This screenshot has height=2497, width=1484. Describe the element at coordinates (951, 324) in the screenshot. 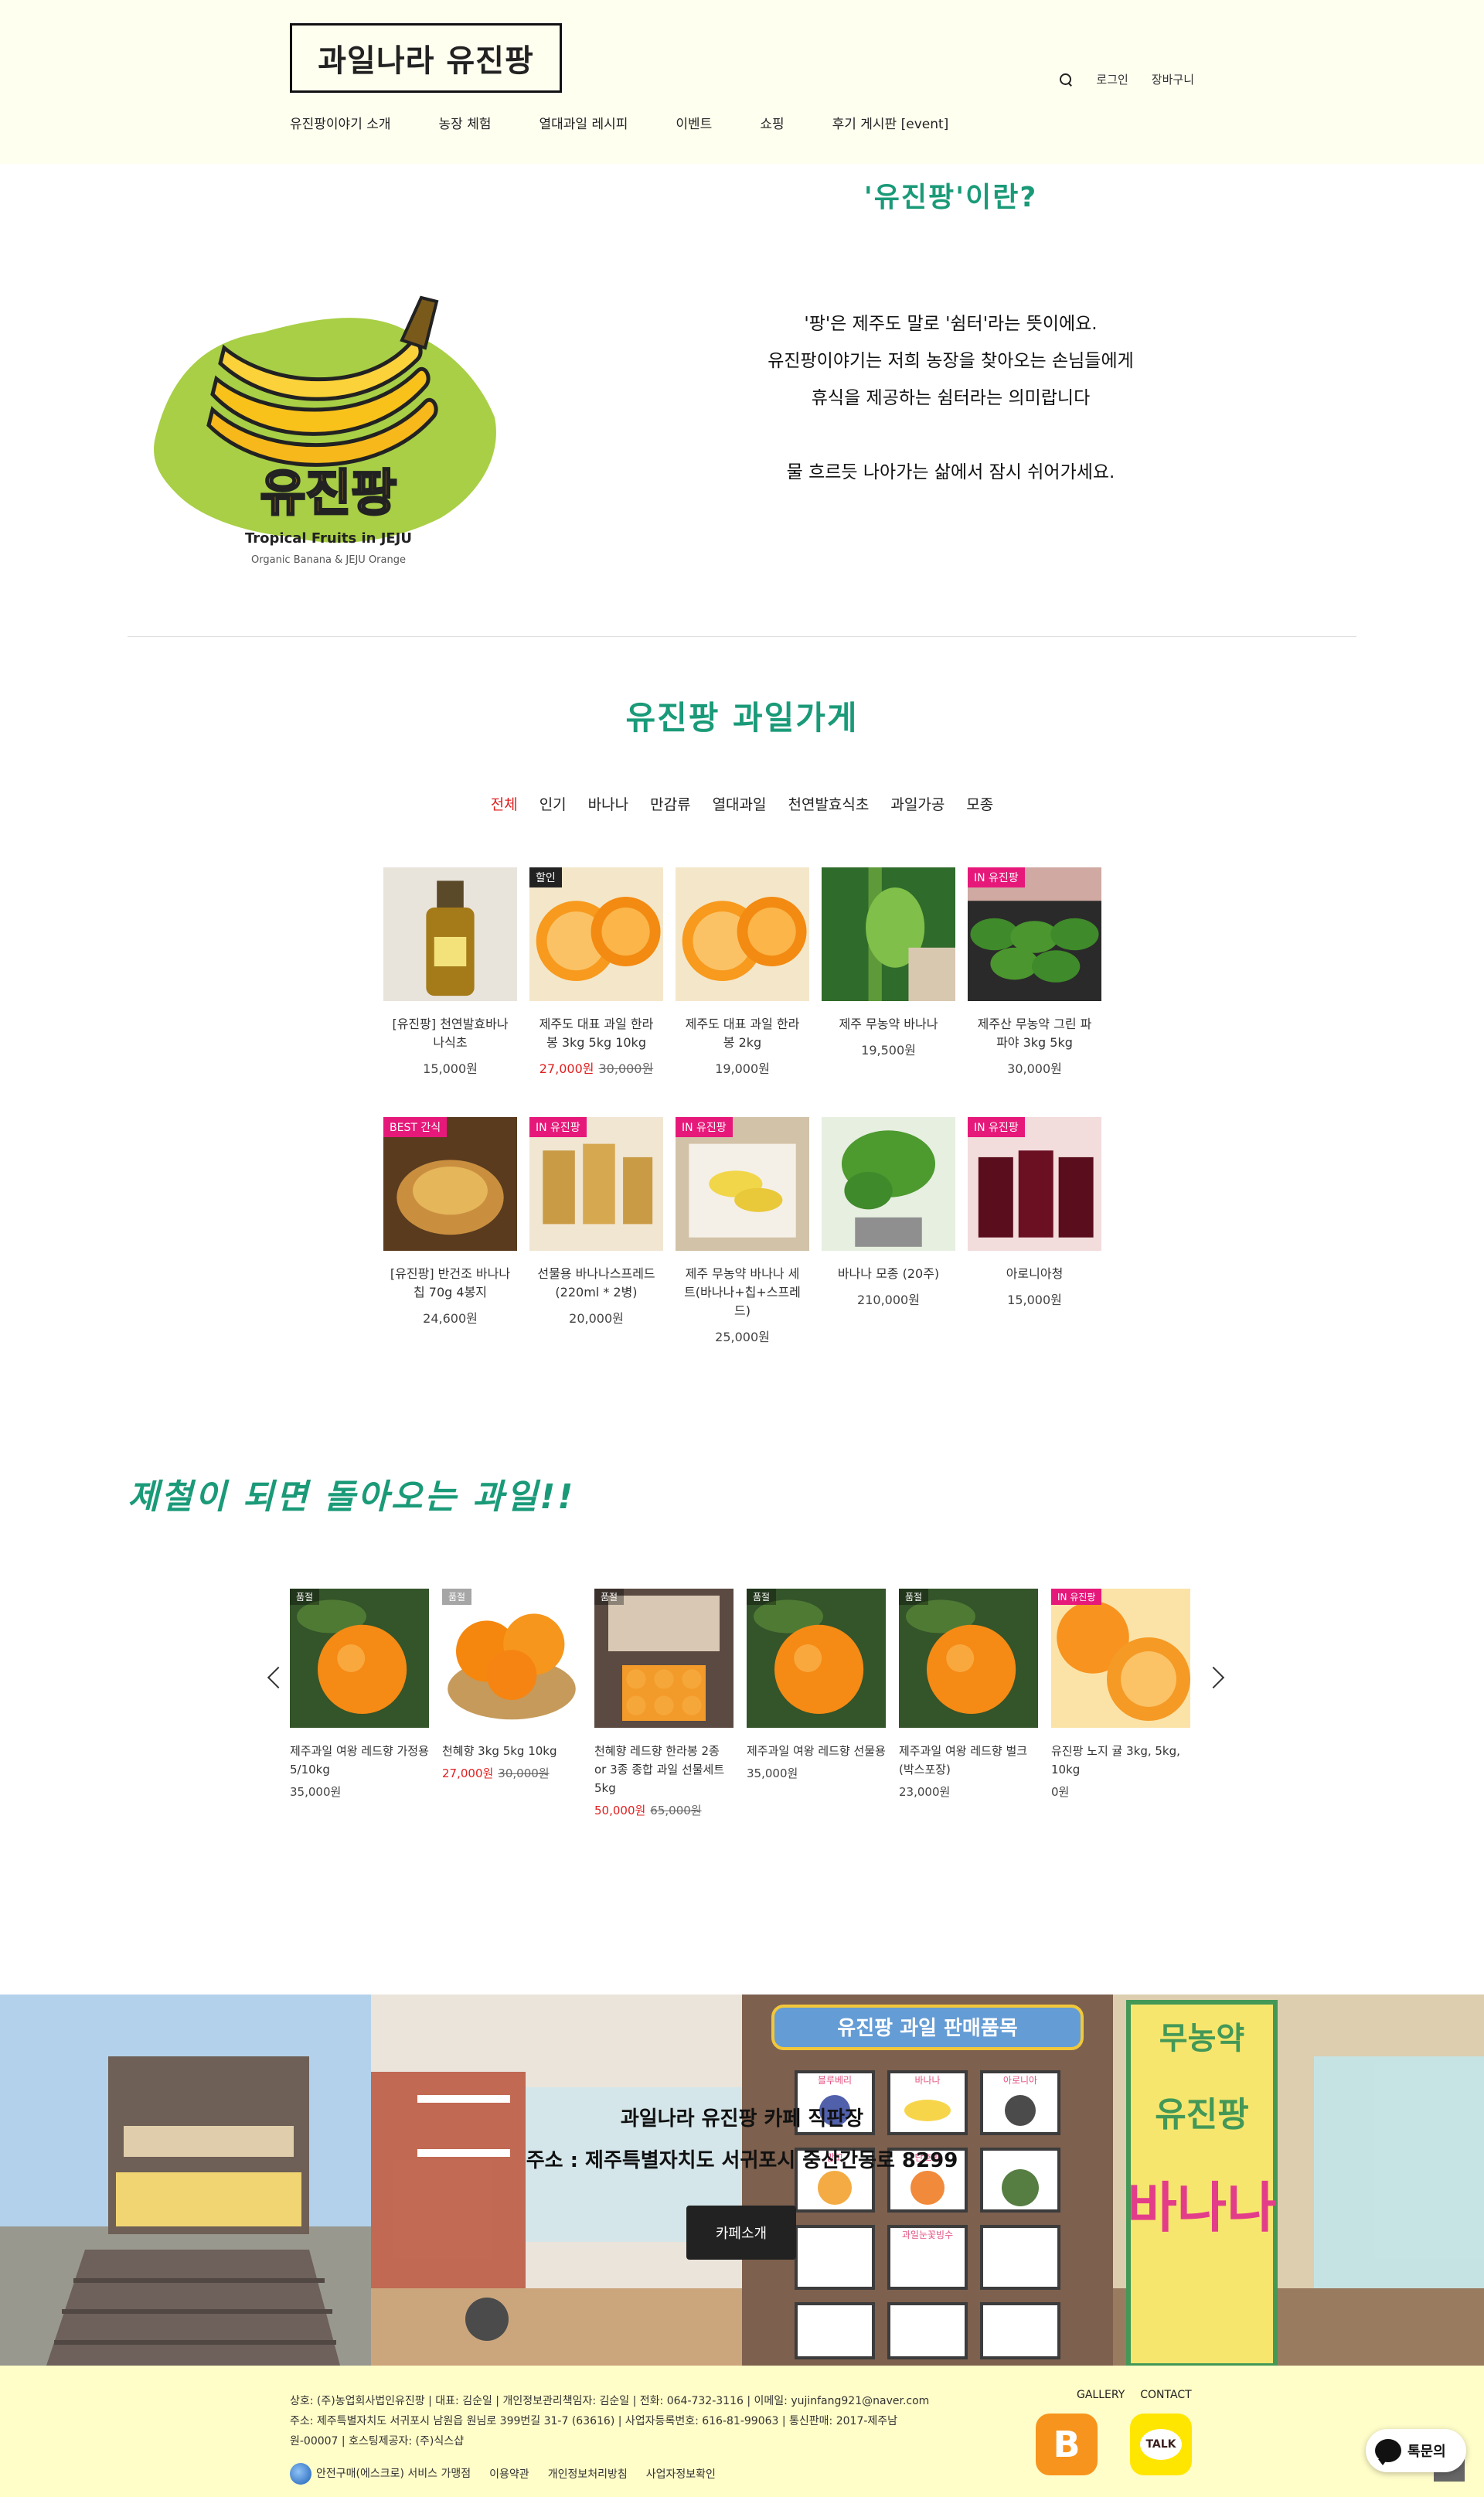

I see `intro-line: '팡'은 제주도 말로 '쉼터'라는 뜻이에요.` at that location.